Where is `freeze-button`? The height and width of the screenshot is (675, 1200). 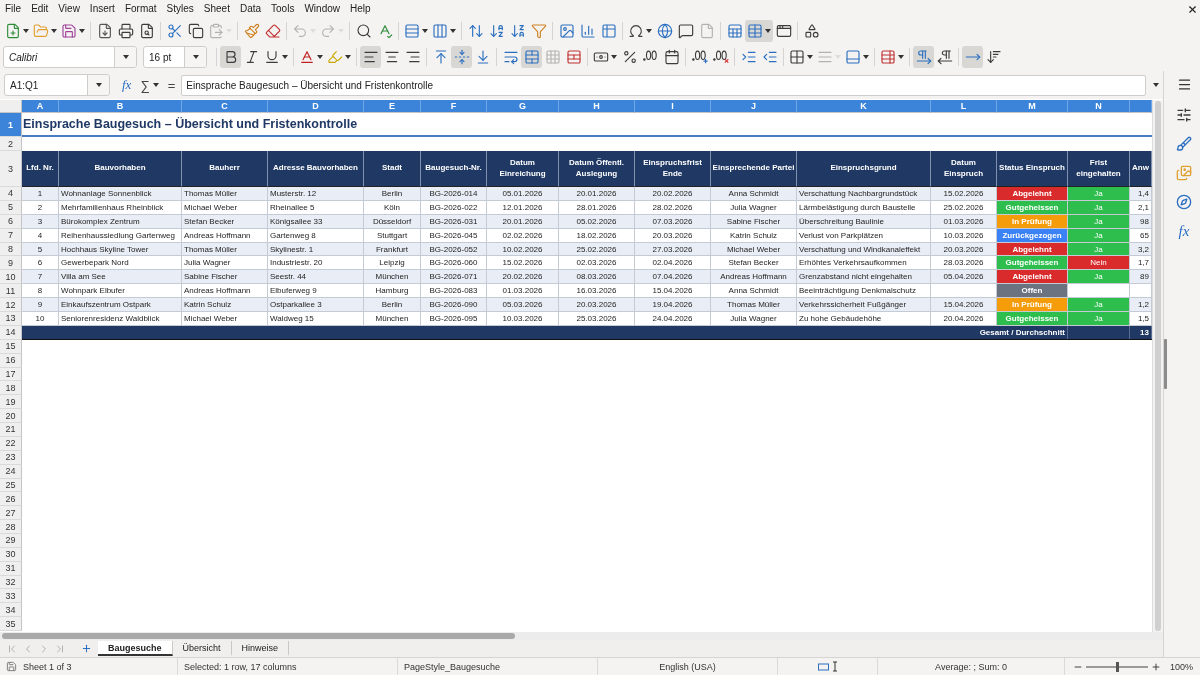
freeze-button is located at coordinates (759, 30).